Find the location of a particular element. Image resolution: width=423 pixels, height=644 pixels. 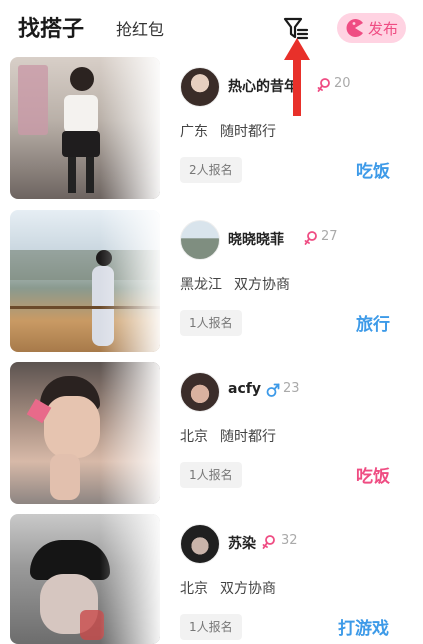

user-name: 苏染 is located at coordinates (242, 544).